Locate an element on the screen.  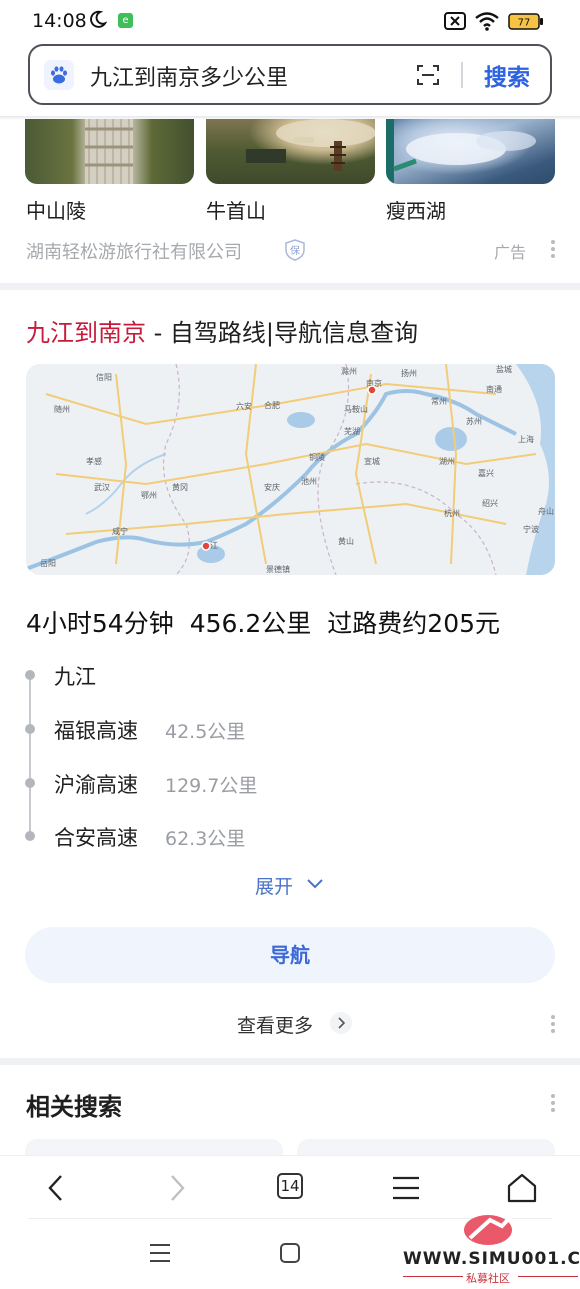
status-time: 14:08 is located at coordinates (59, 21).